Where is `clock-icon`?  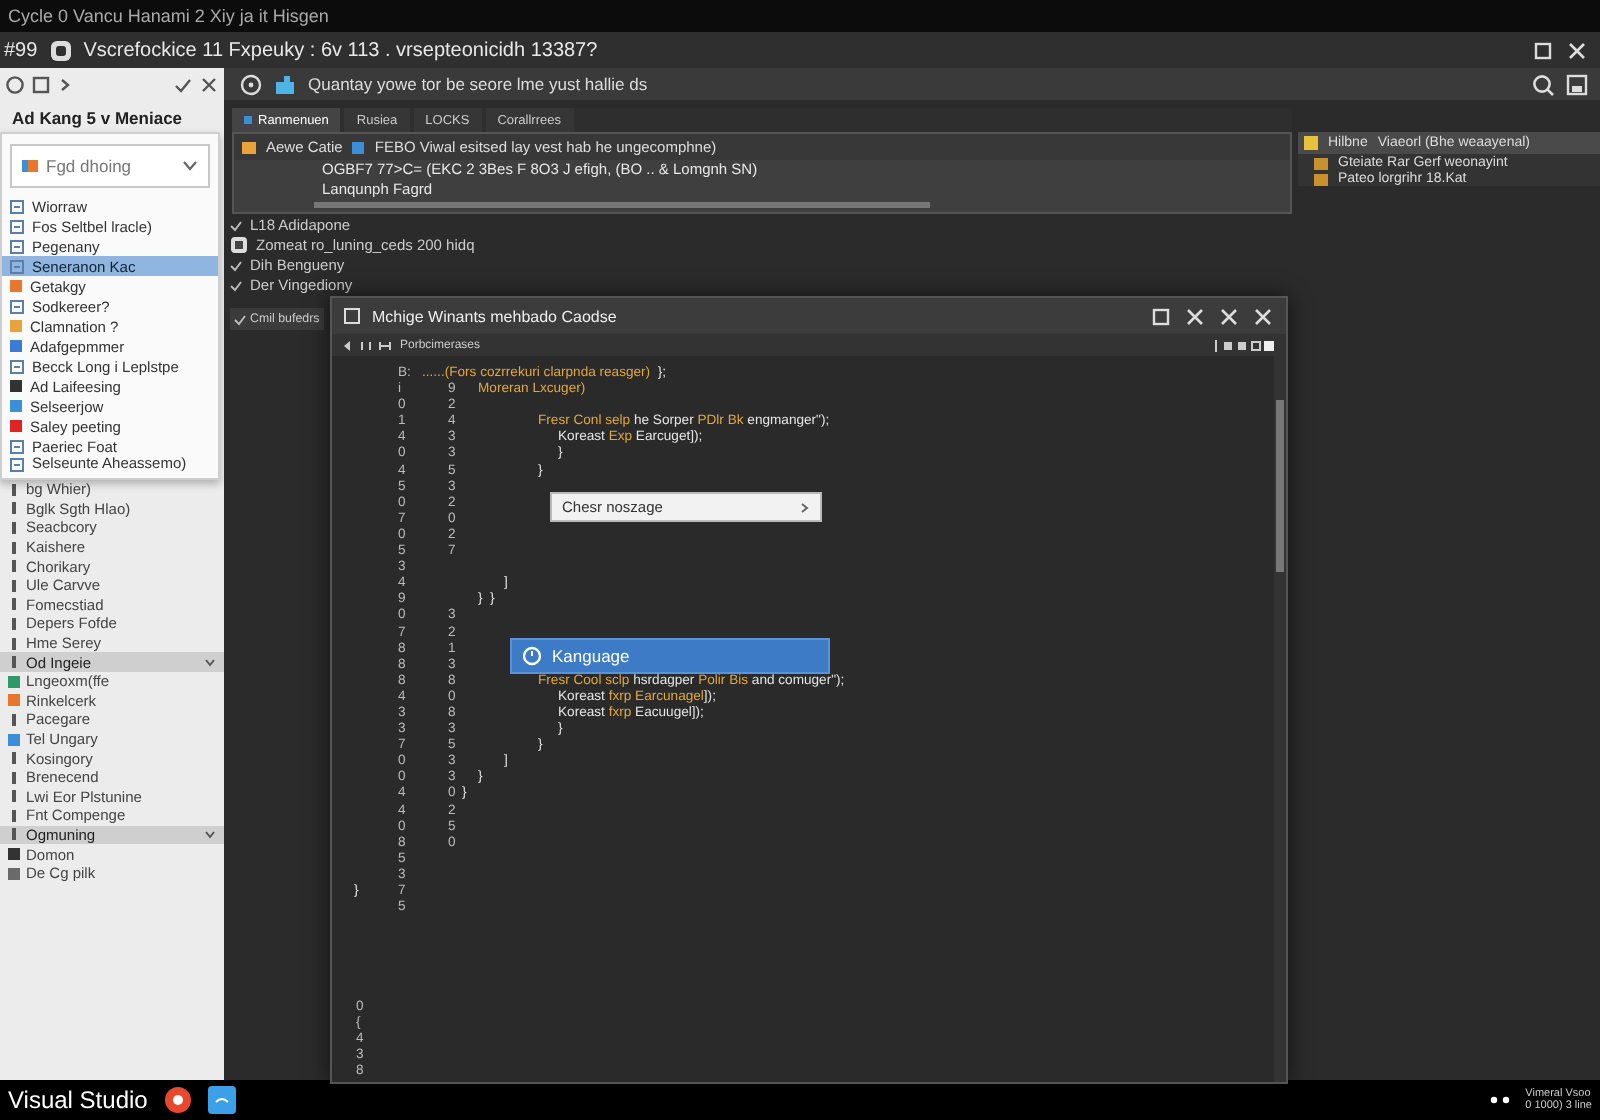 clock-icon is located at coordinates (532, 656).